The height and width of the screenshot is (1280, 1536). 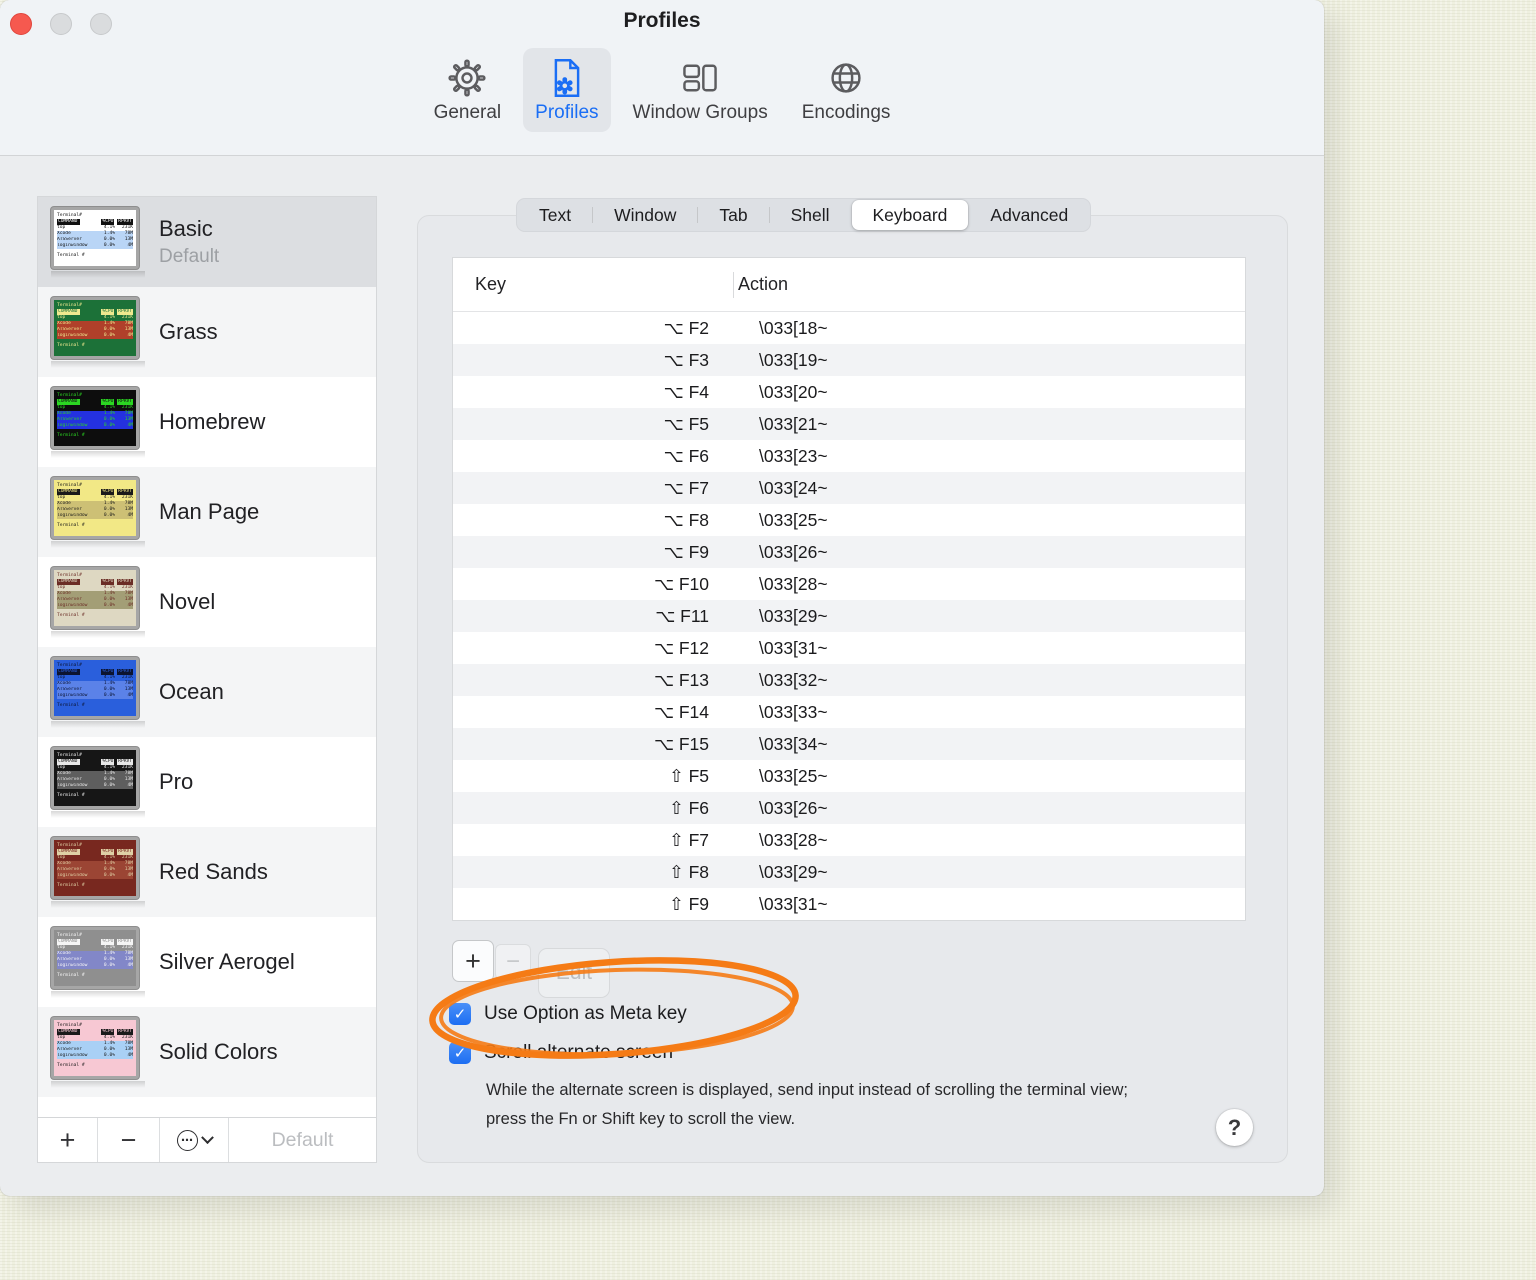 I want to click on profile-name: Red Sands, so click(x=213, y=871).